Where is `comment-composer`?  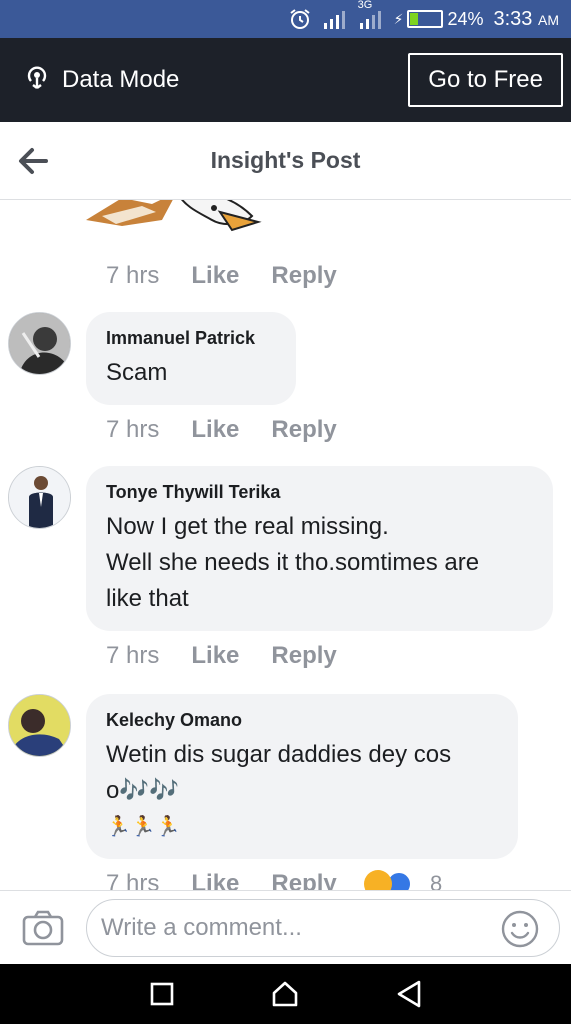
comment-composer is located at coordinates (285, 927).